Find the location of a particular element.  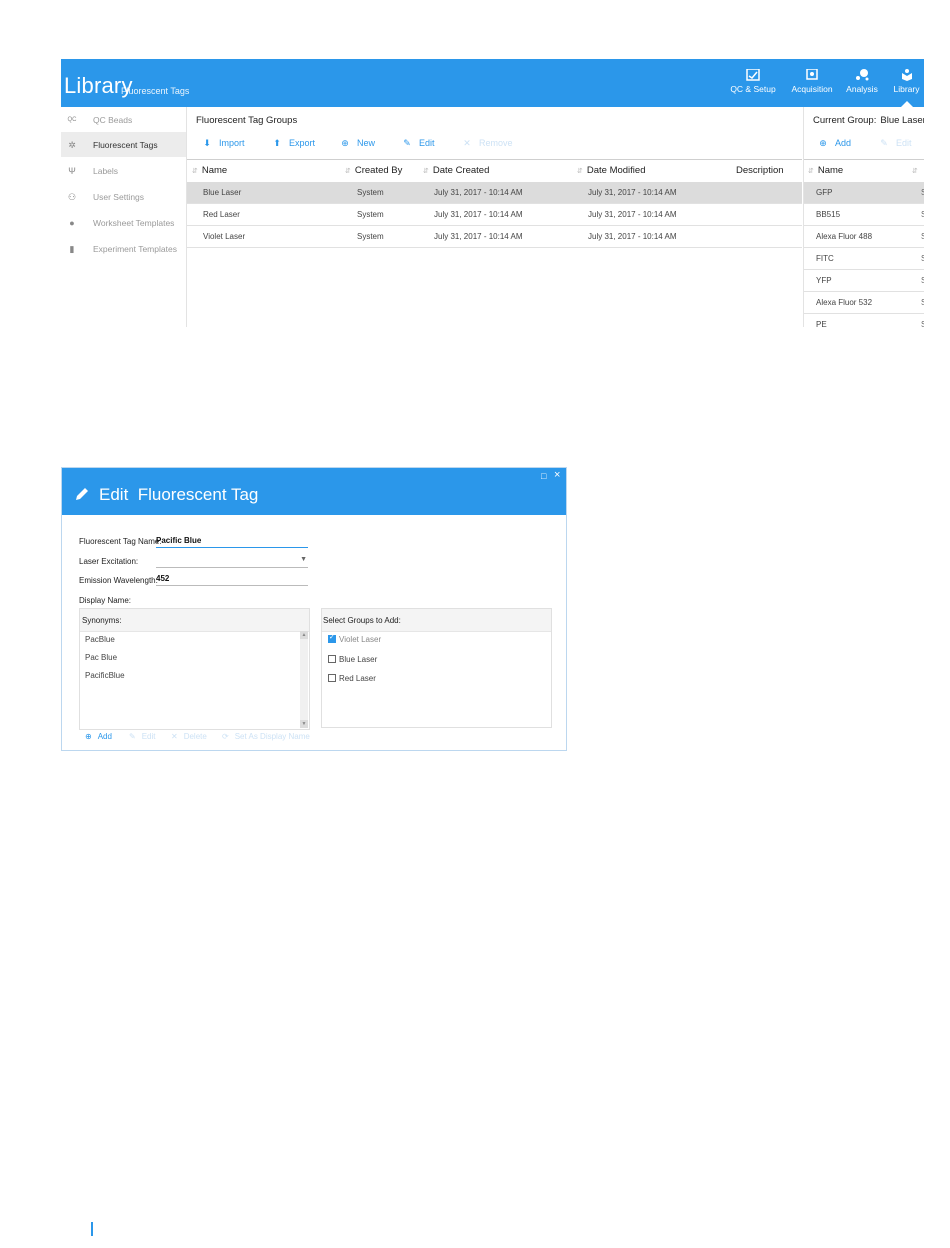

sidebar-item-labels: Ψ Labels is located at coordinates (123, 170).